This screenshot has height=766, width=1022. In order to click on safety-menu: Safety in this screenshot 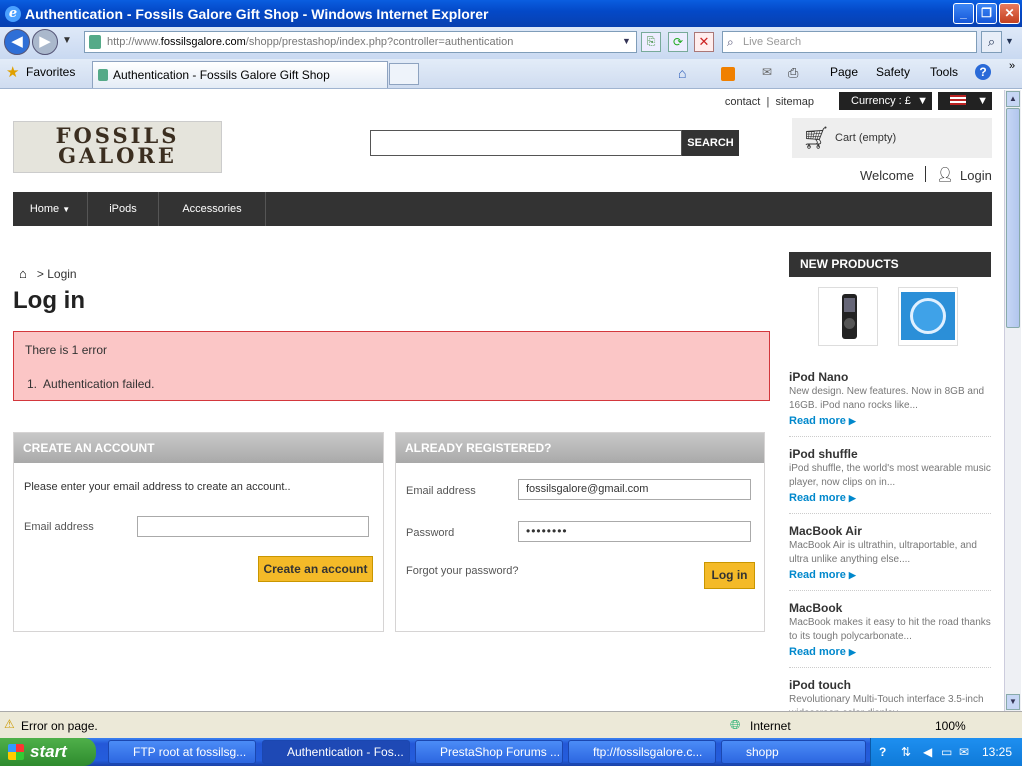, I will do `click(893, 72)`.